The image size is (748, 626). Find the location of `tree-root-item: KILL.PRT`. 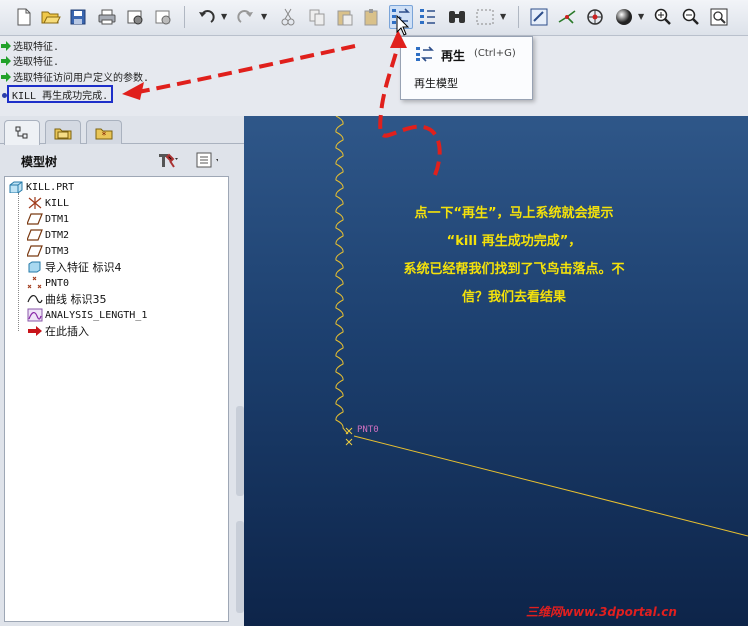

tree-root-item: KILL.PRT is located at coordinates (41, 187).